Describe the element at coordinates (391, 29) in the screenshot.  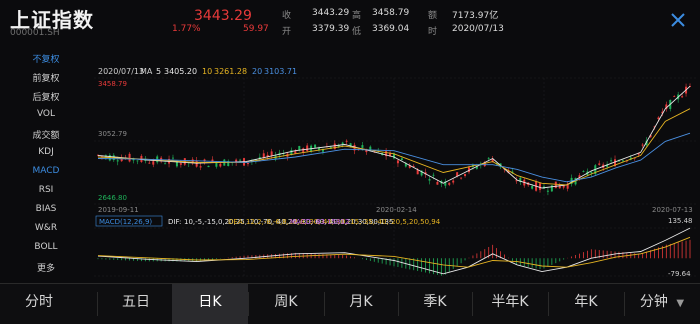
I see `low-value: 3369.04` at that location.